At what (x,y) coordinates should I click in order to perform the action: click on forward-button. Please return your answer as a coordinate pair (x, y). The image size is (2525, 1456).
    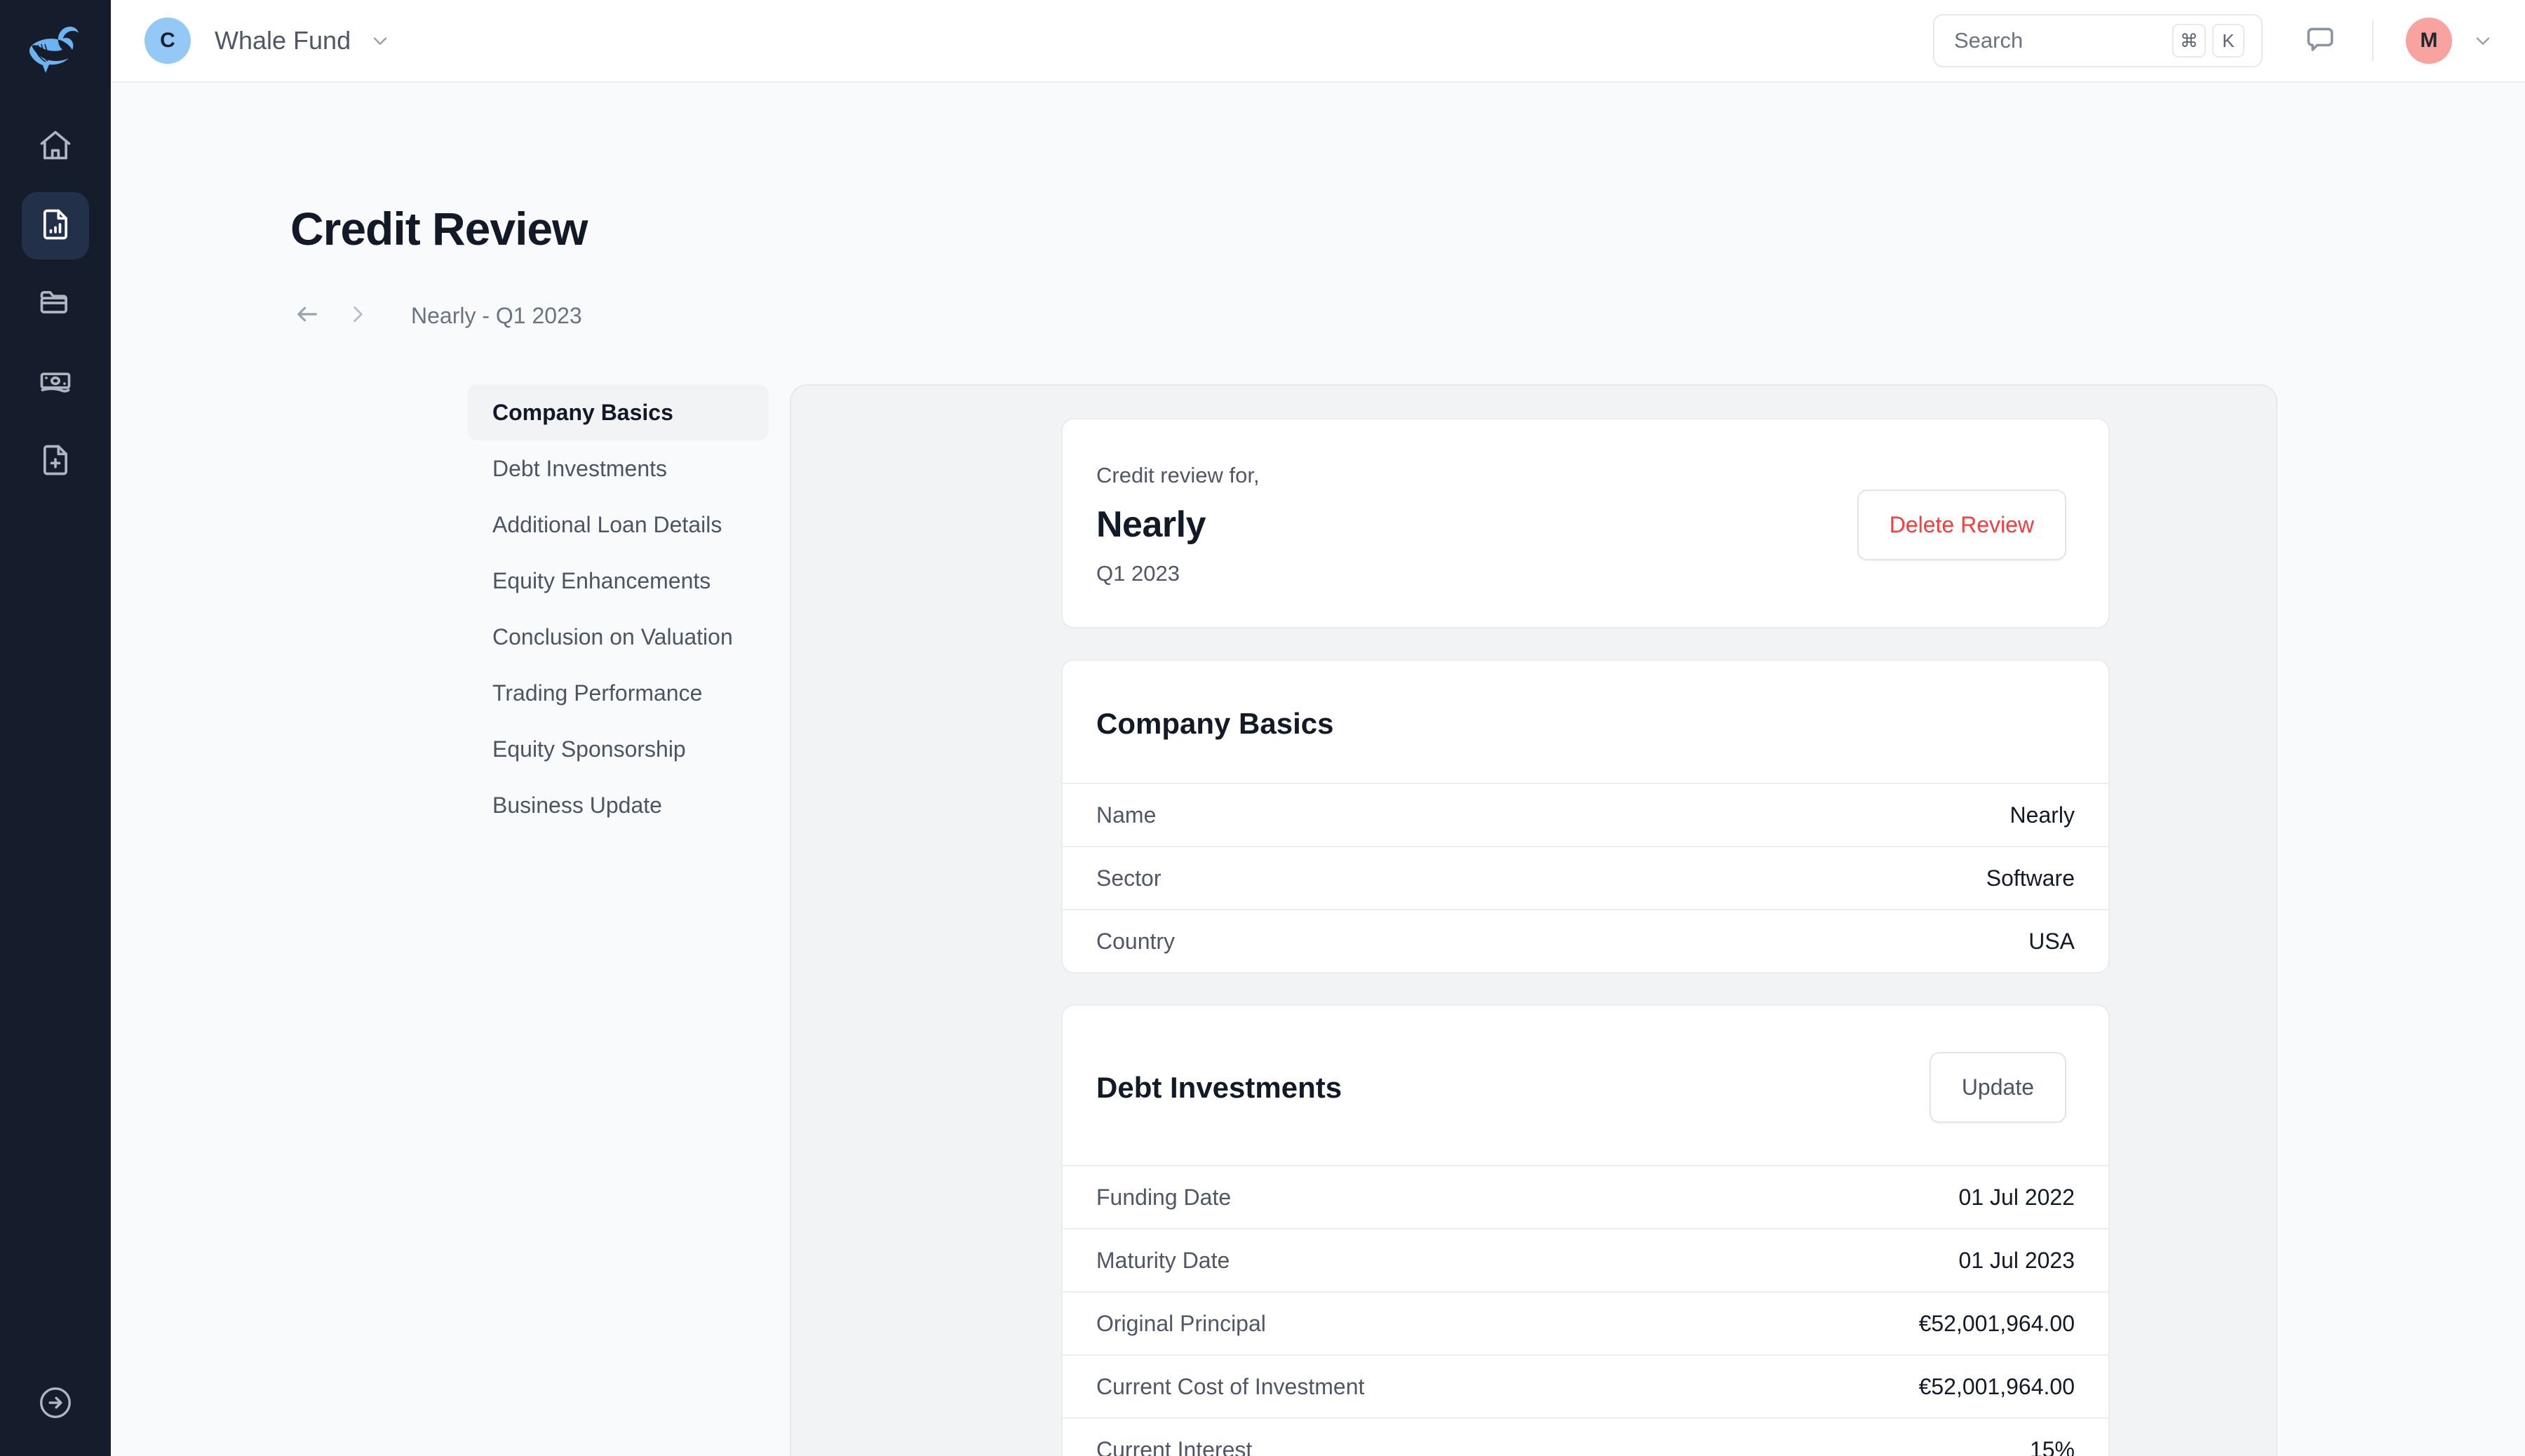
    Looking at the image, I should click on (358, 315).